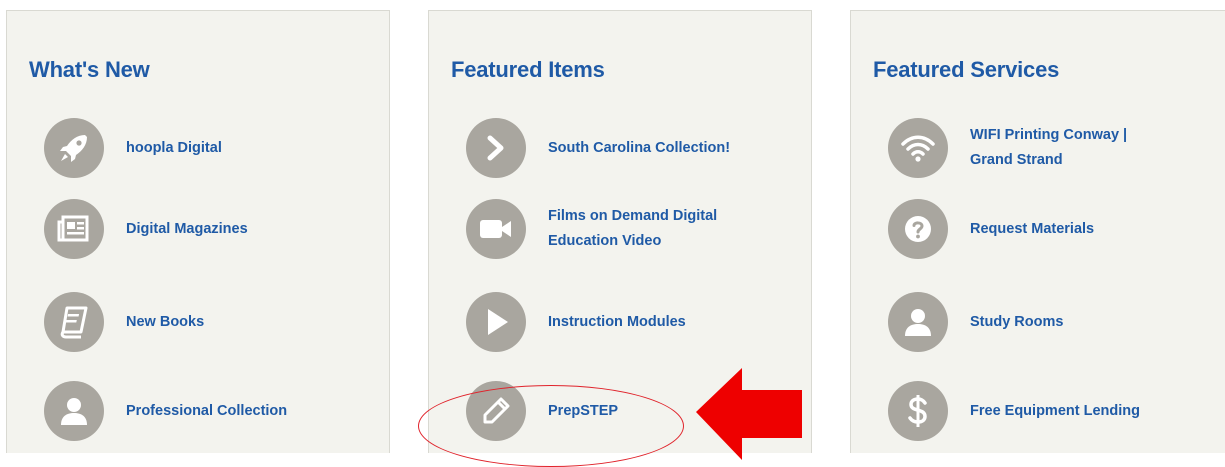 Image resolution: width=1225 pixels, height=467 pixels. I want to click on panel-title: Featured Items, so click(528, 69).